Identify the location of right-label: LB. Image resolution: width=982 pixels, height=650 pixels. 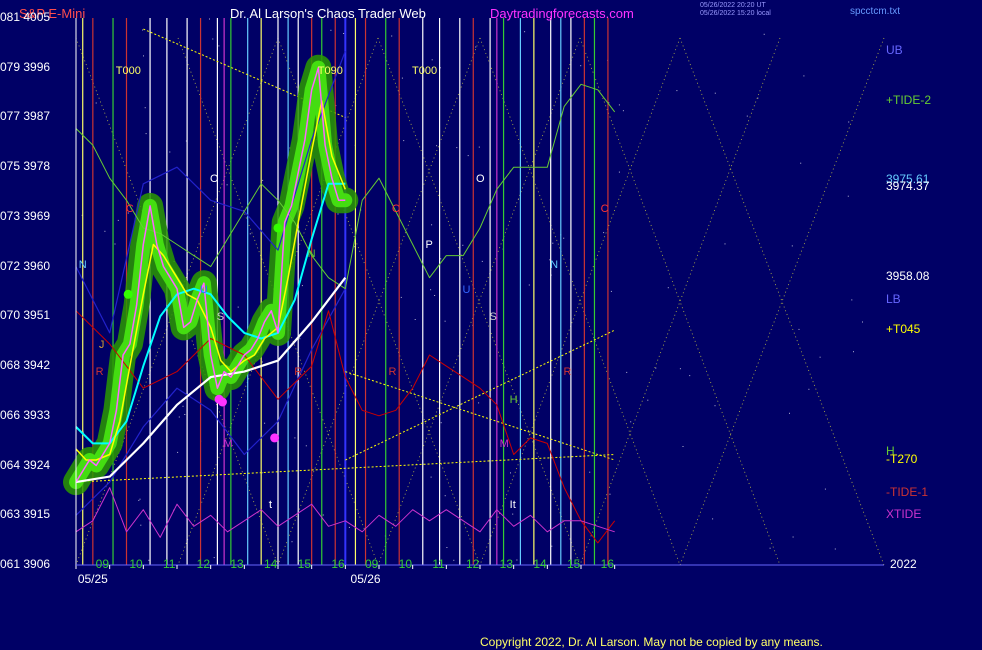
(893, 298).